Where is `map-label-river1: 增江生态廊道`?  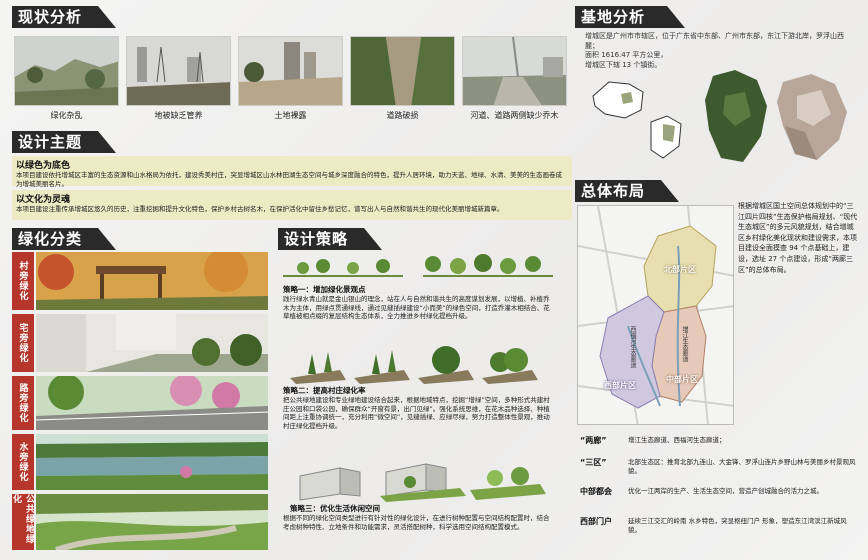
map-label-river1: 增江生态廊道 is located at coordinates (684, 344).